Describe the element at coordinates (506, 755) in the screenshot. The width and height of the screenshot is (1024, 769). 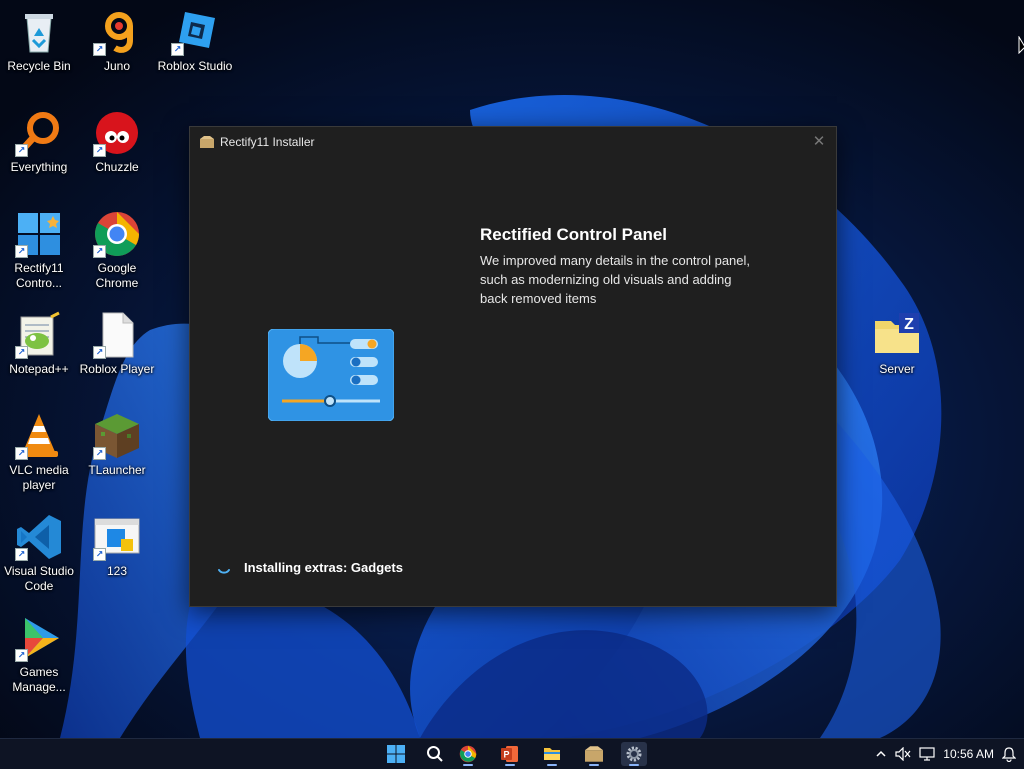
I see `svg-text: P` at that location.